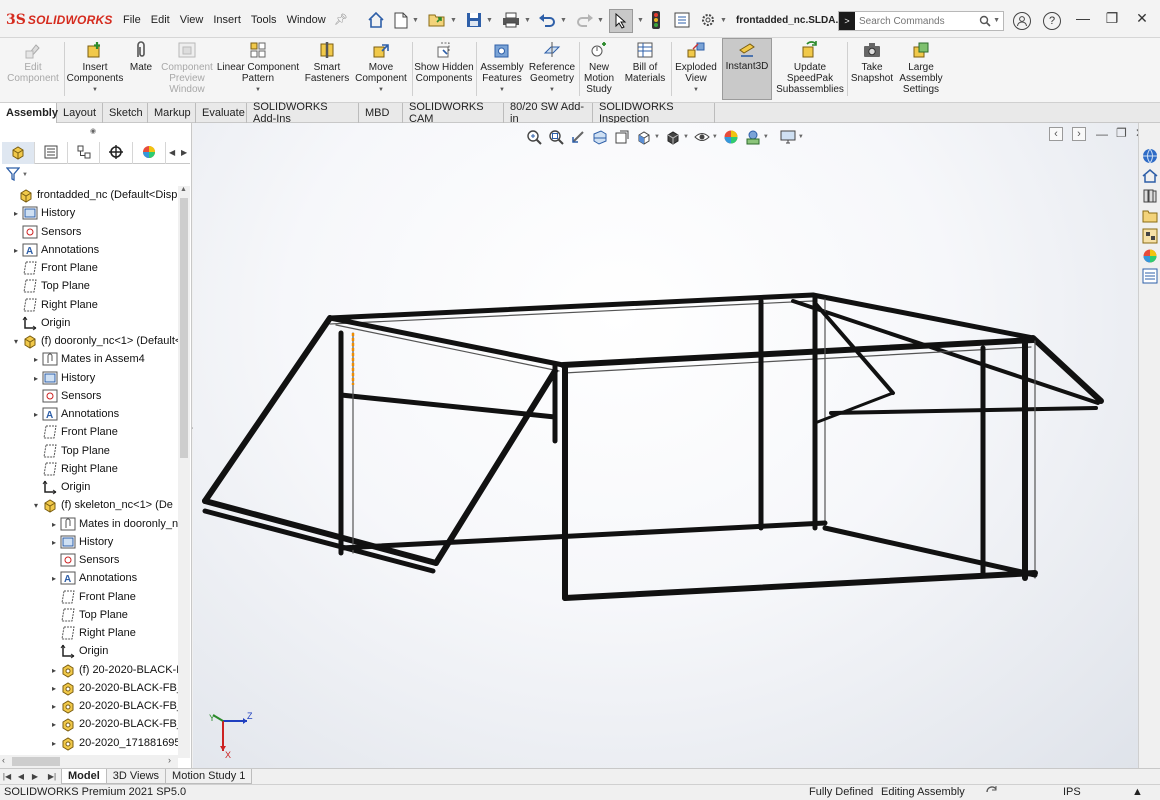 This screenshot has height=800, width=1160. I want to click on horizontal-scroll-thumb, so click(36, 761).